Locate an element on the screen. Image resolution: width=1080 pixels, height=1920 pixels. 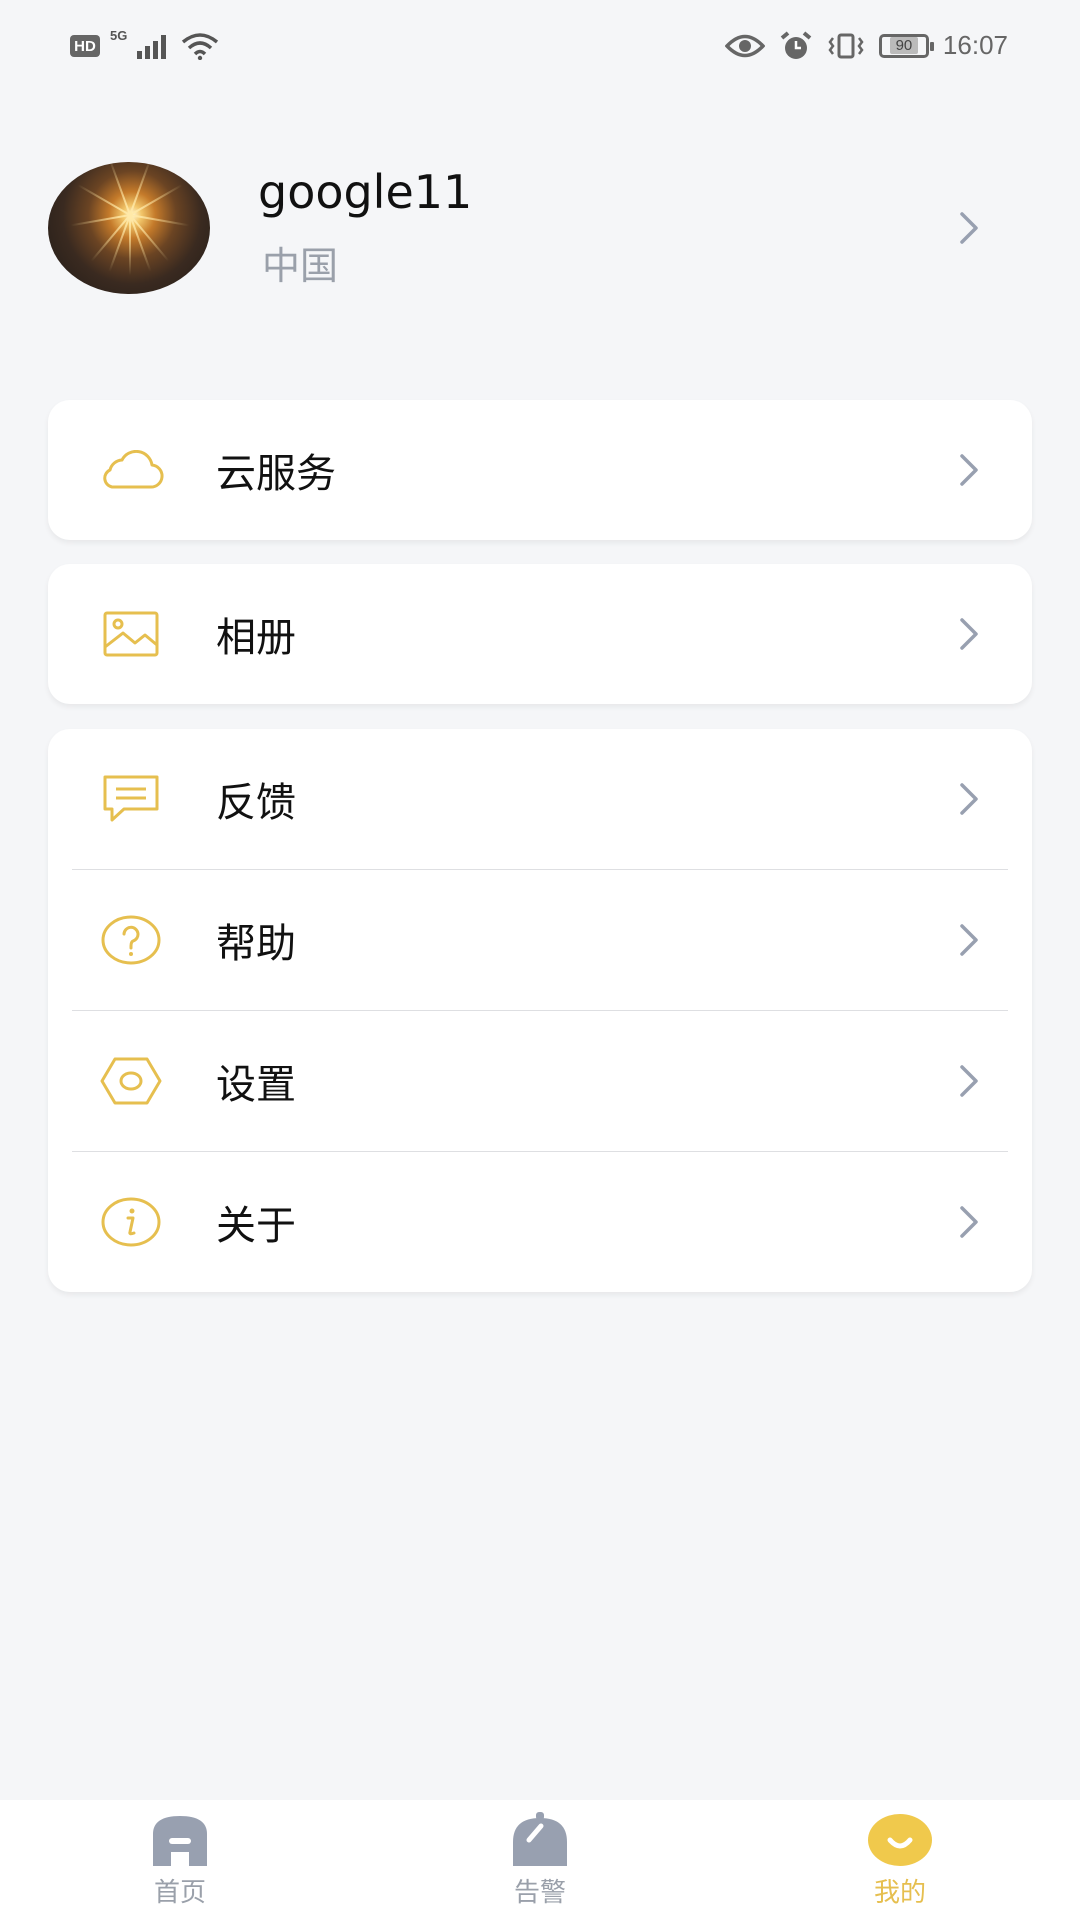
bell-icon is located at coordinates (540, 1839).